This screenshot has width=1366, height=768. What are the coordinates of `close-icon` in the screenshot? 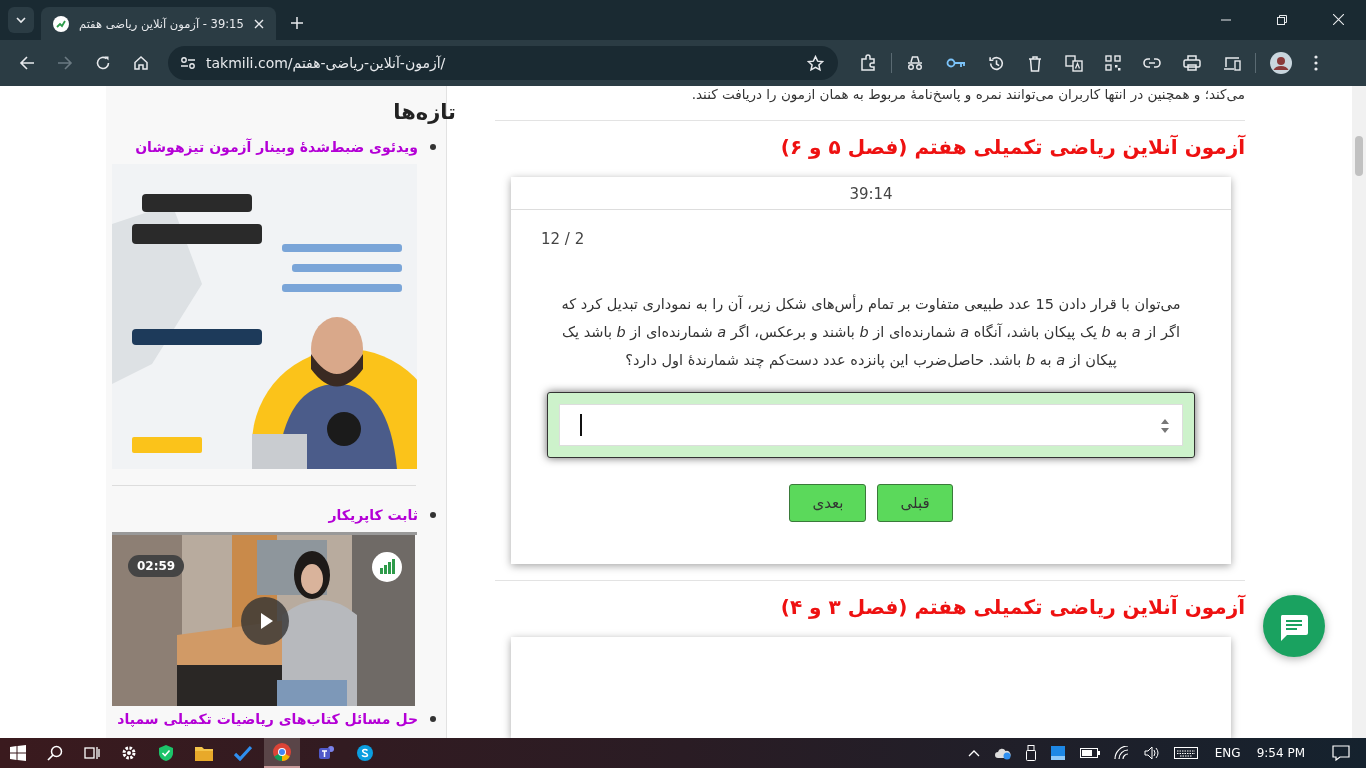 It's located at (1338, 19).